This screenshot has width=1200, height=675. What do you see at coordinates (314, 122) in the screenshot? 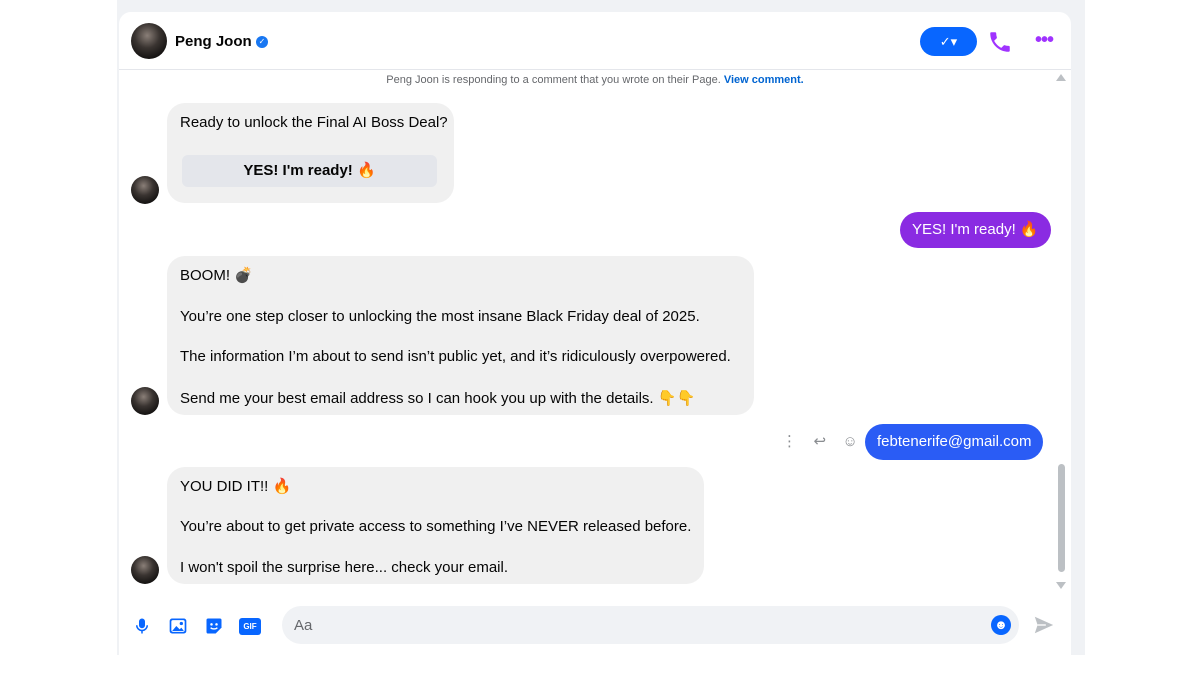
I see `message-text: Ready to unlock the Final AI Boss Deal?` at bounding box center [314, 122].